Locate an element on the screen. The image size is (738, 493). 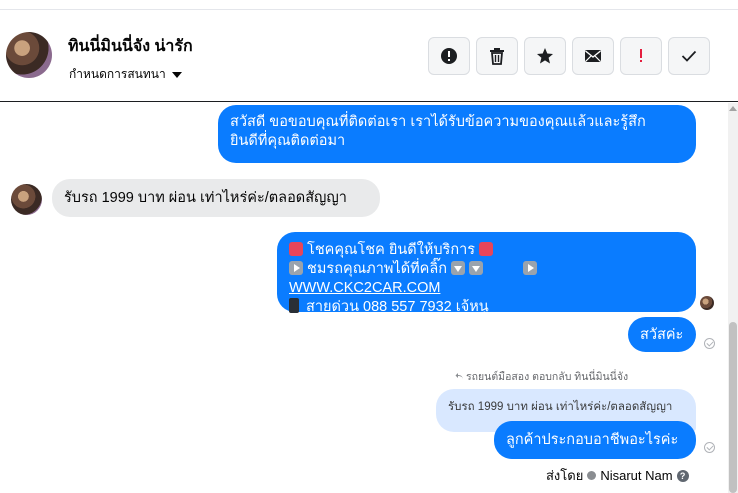
message-text: ยินดีที่คุณติดต่อมา is located at coordinates (288, 141).